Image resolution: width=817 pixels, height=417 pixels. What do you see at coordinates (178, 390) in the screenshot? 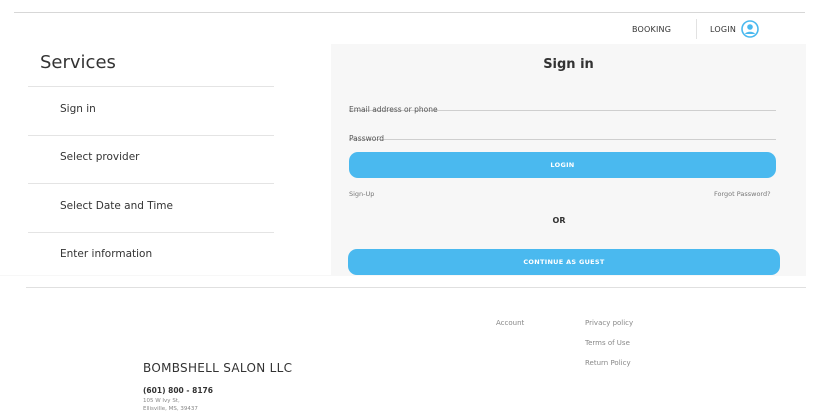
I see `company-phone: (601) 800 - 8176` at bounding box center [178, 390].